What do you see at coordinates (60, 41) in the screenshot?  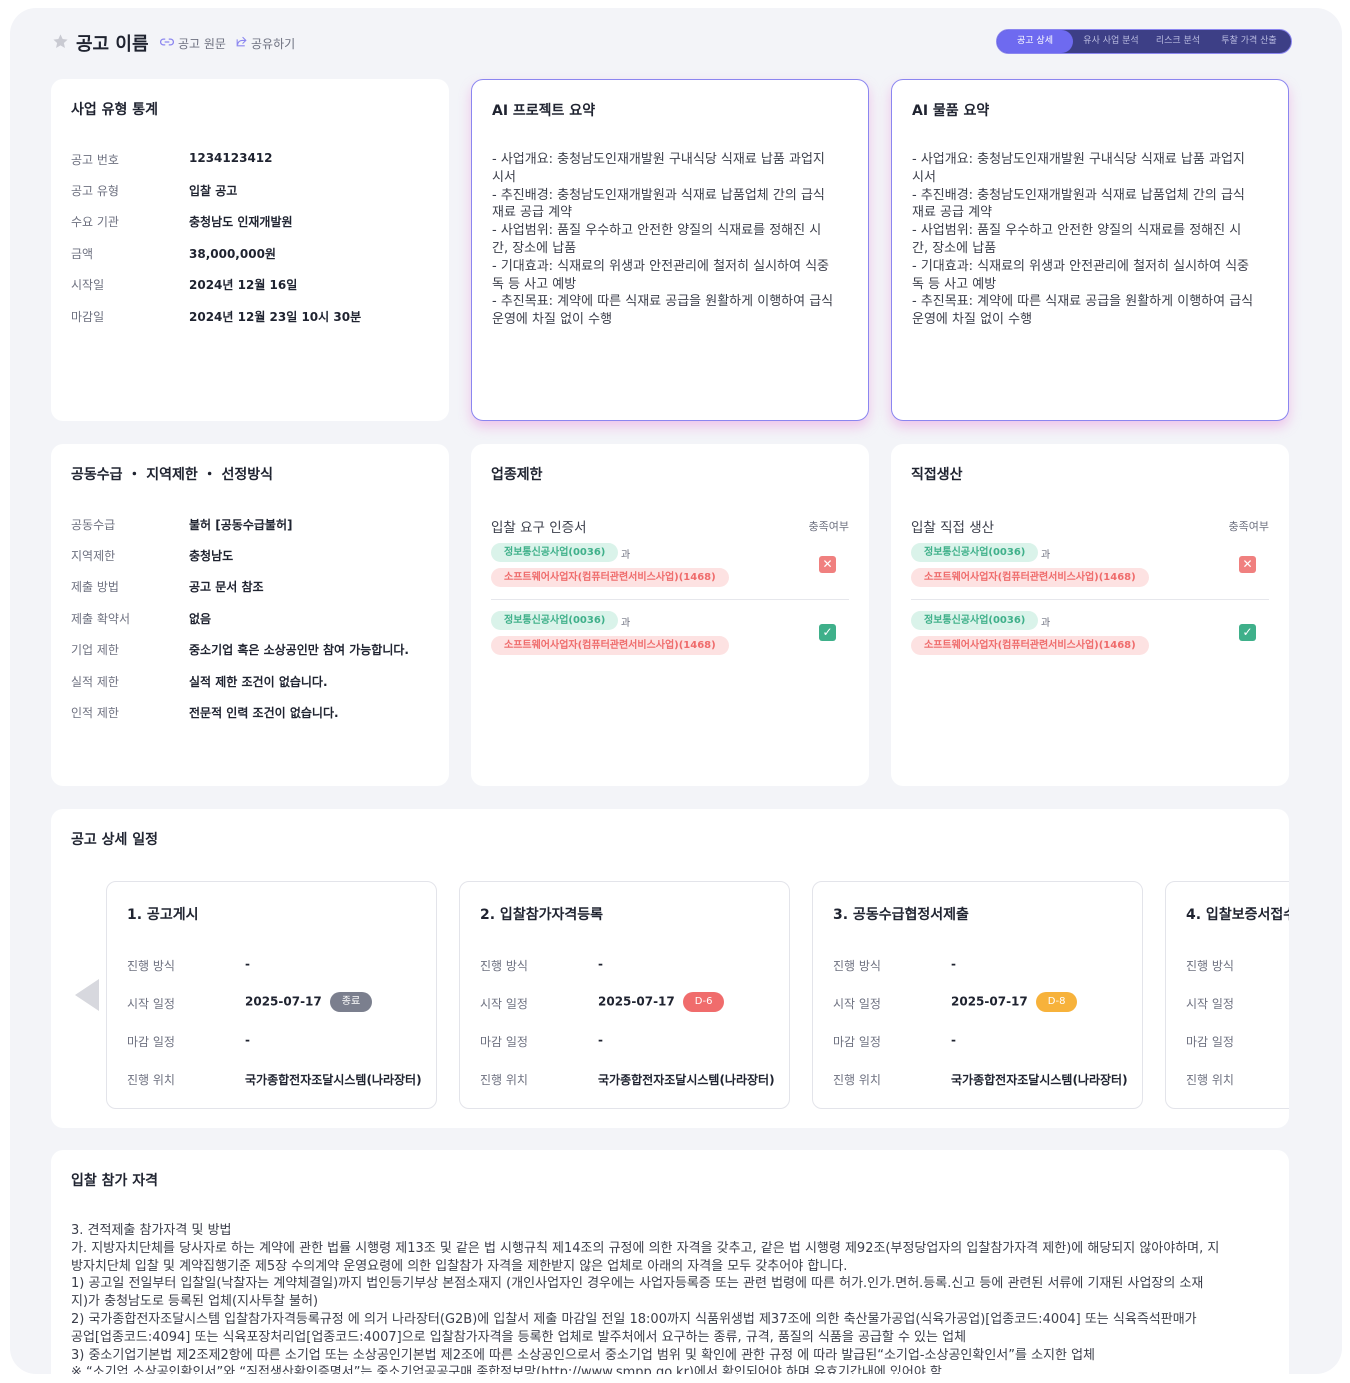 I see `star-icon` at bounding box center [60, 41].